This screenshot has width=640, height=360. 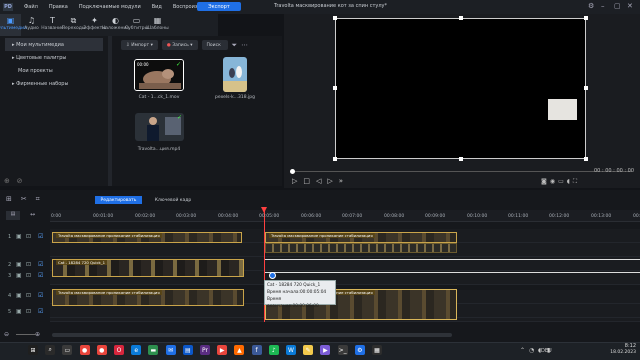 I want to click on vlc-icon: ▲, so click(x=239, y=350).